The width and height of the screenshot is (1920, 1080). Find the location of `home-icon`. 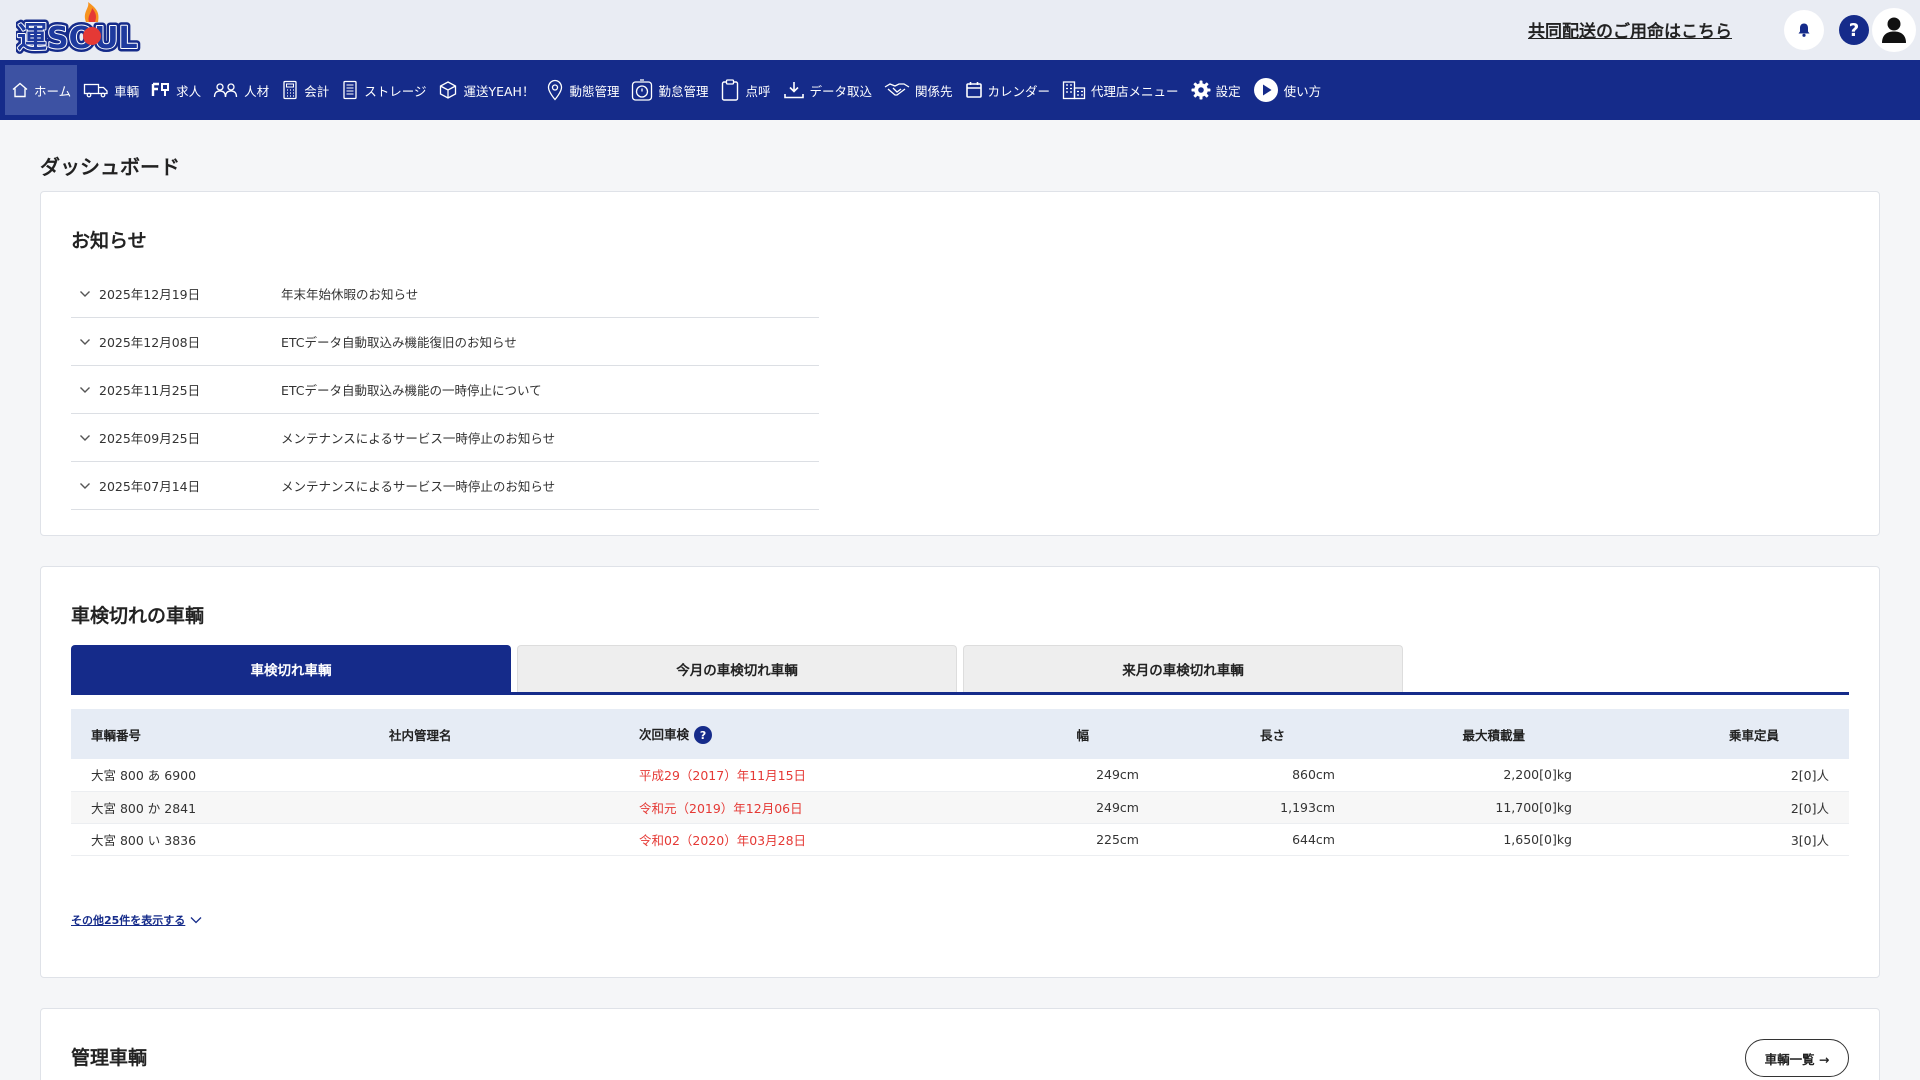

home-icon is located at coordinates (20, 90).